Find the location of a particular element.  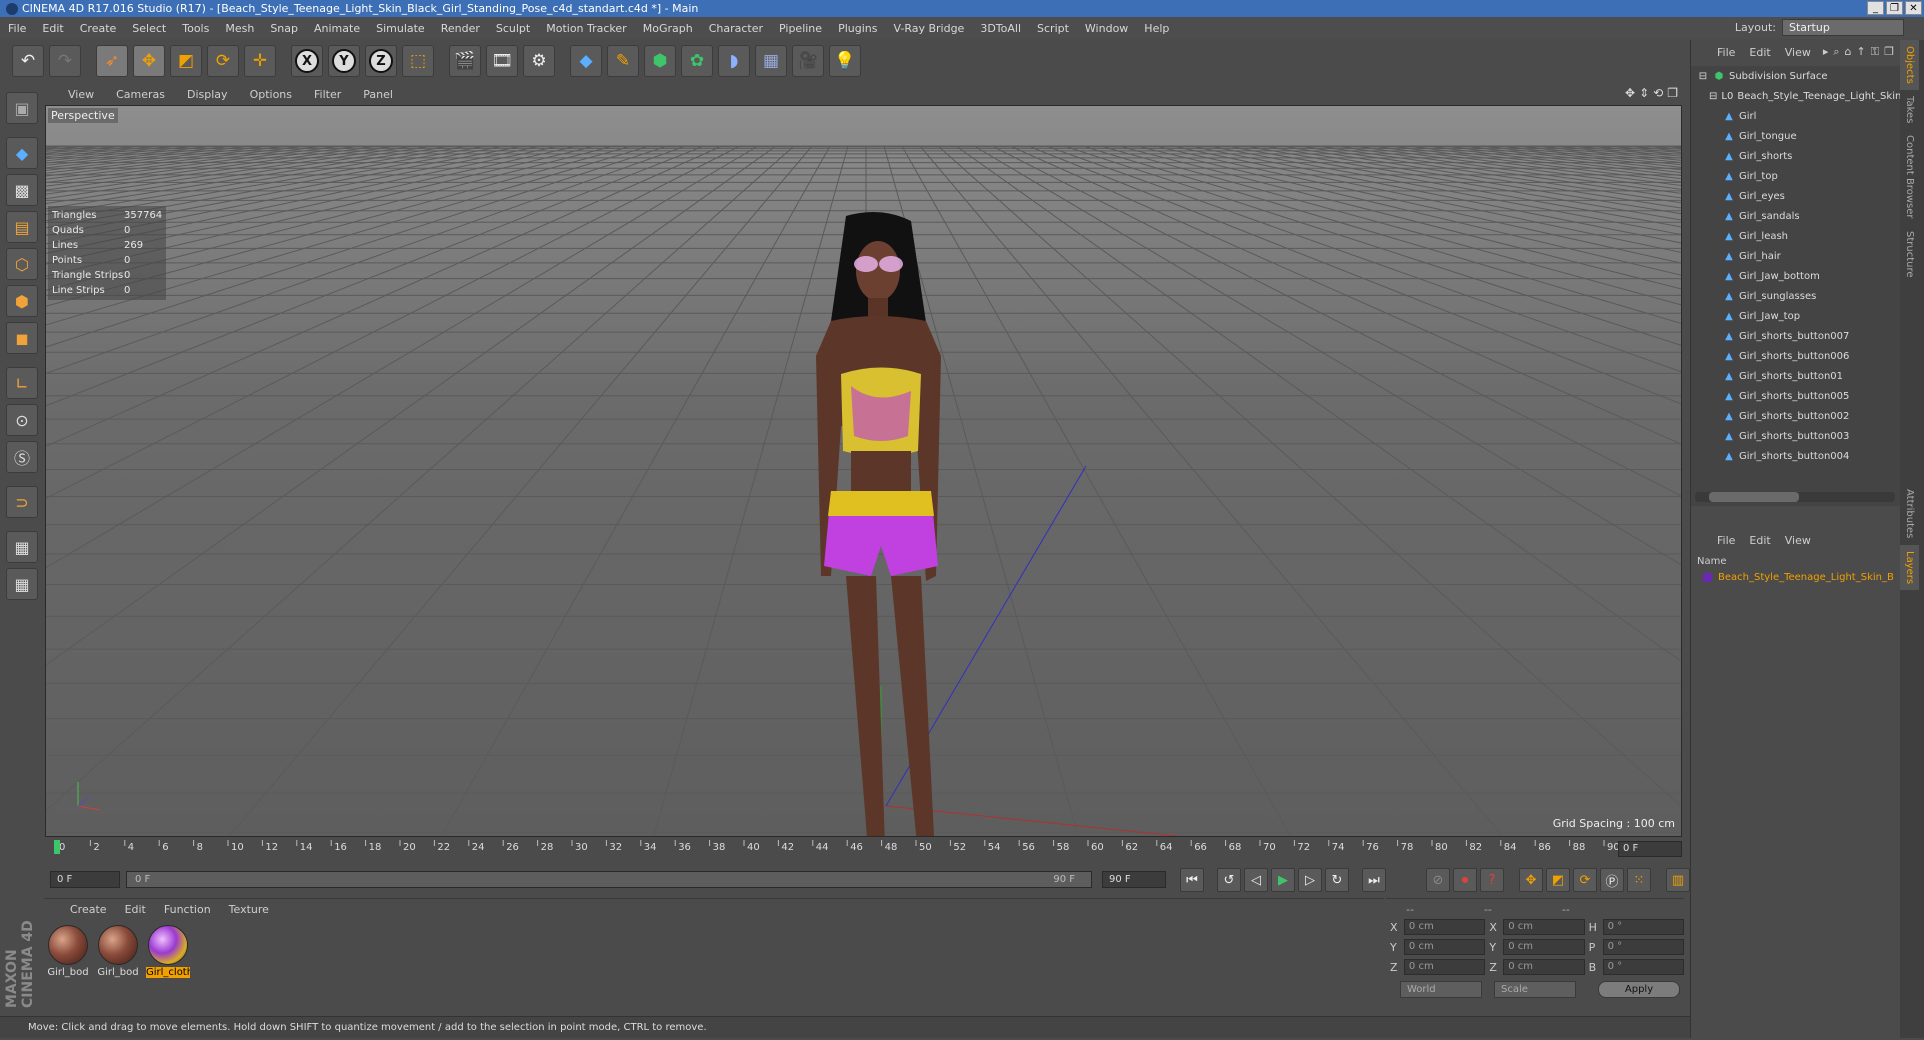

scale-tool-button: ◩ is located at coordinates (186, 61).